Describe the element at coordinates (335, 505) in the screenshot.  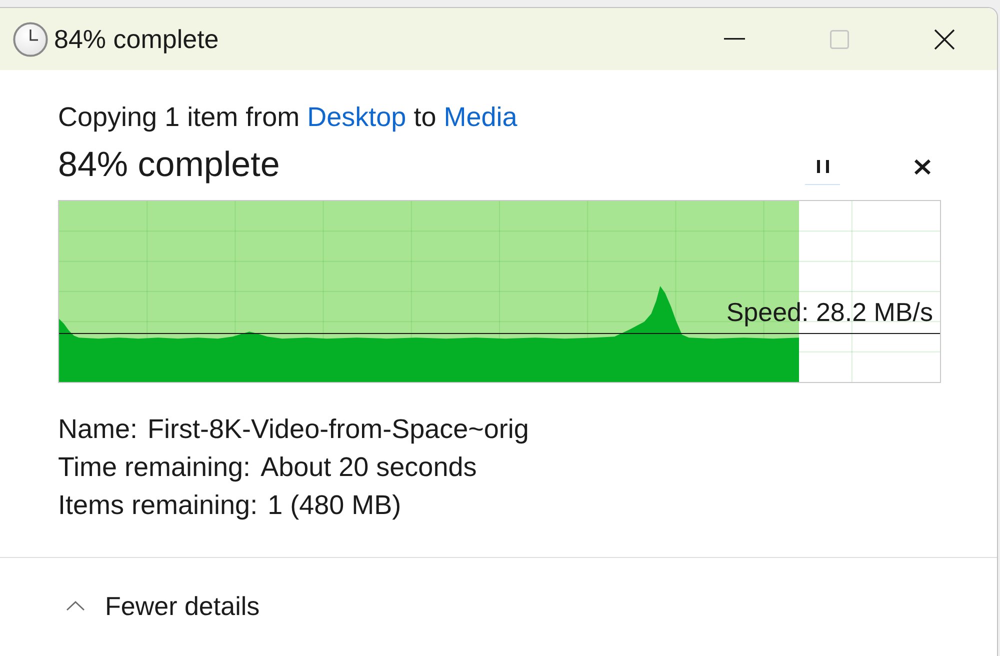
I see `detail-value: 1 (480 MB)` at that location.